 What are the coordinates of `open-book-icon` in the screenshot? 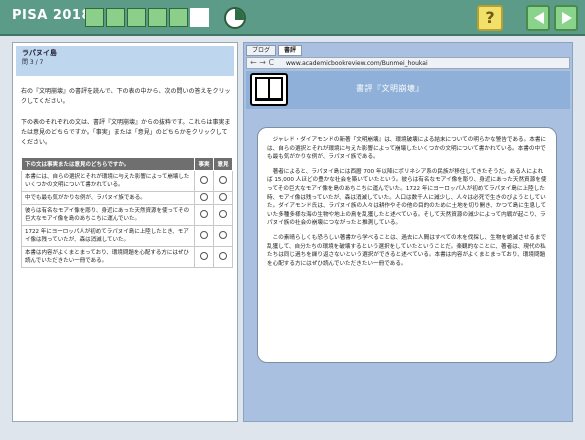 It's located at (269, 89).